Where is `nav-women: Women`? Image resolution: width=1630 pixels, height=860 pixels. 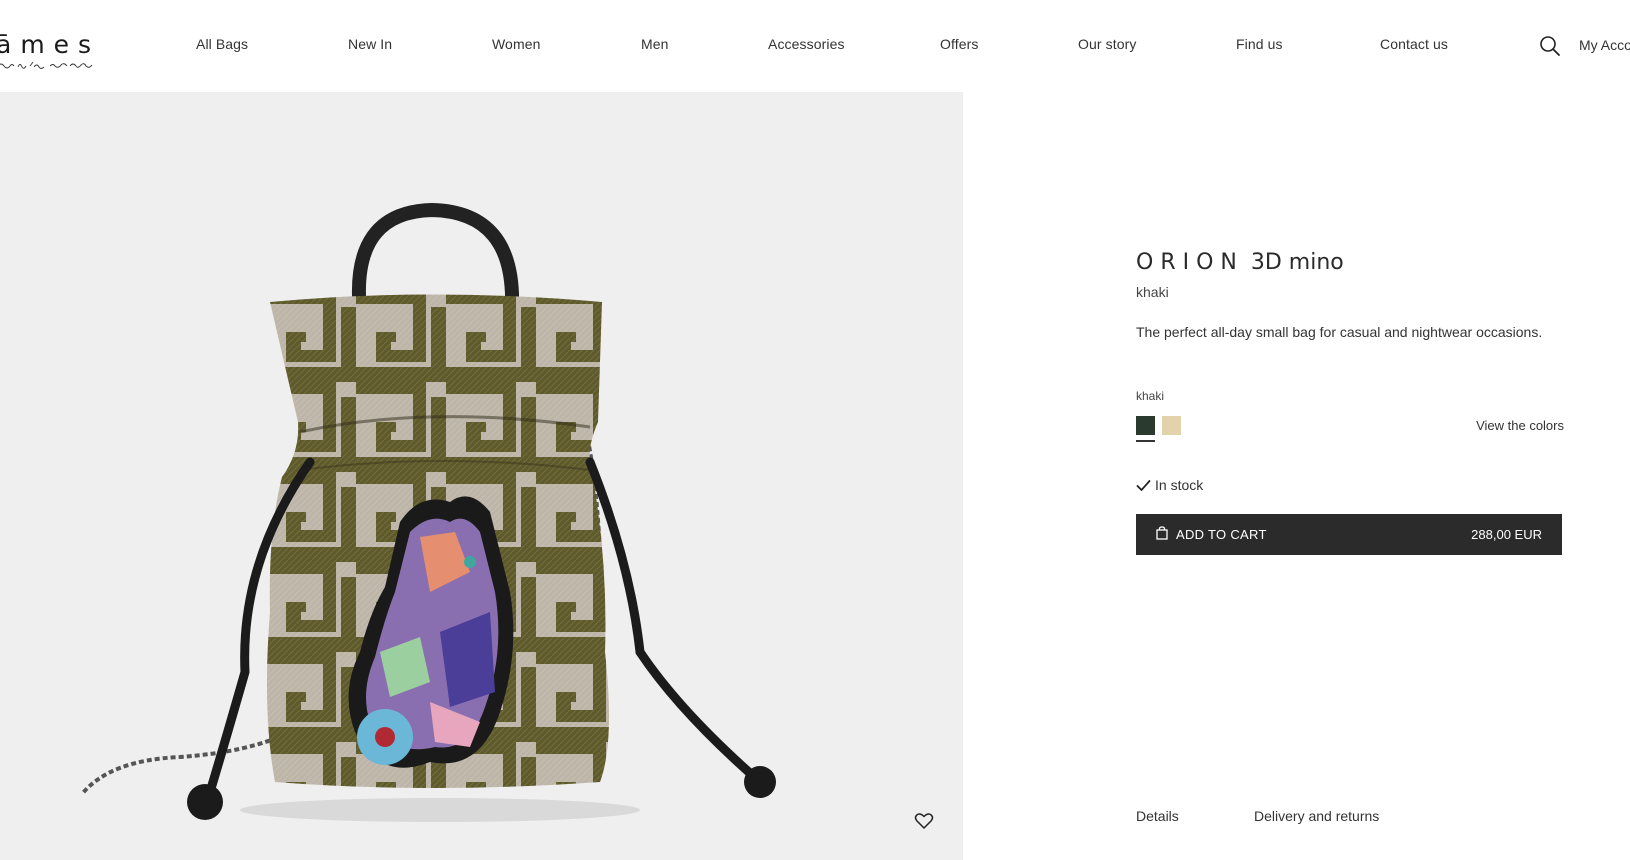 nav-women: Women is located at coordinates (516, 44).